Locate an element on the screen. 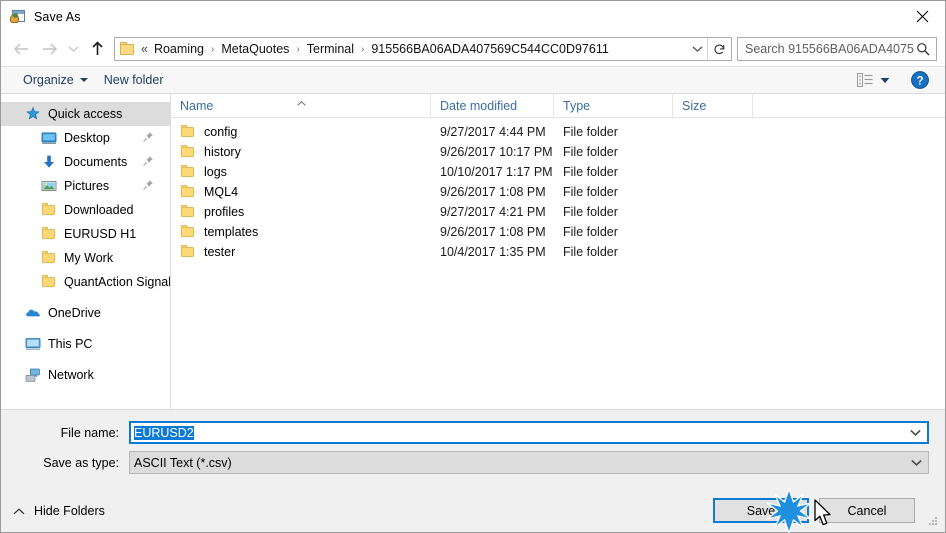  table-row: profiles 9/27/2017 4:21 PM File folder is located at coordinates (558, 212).